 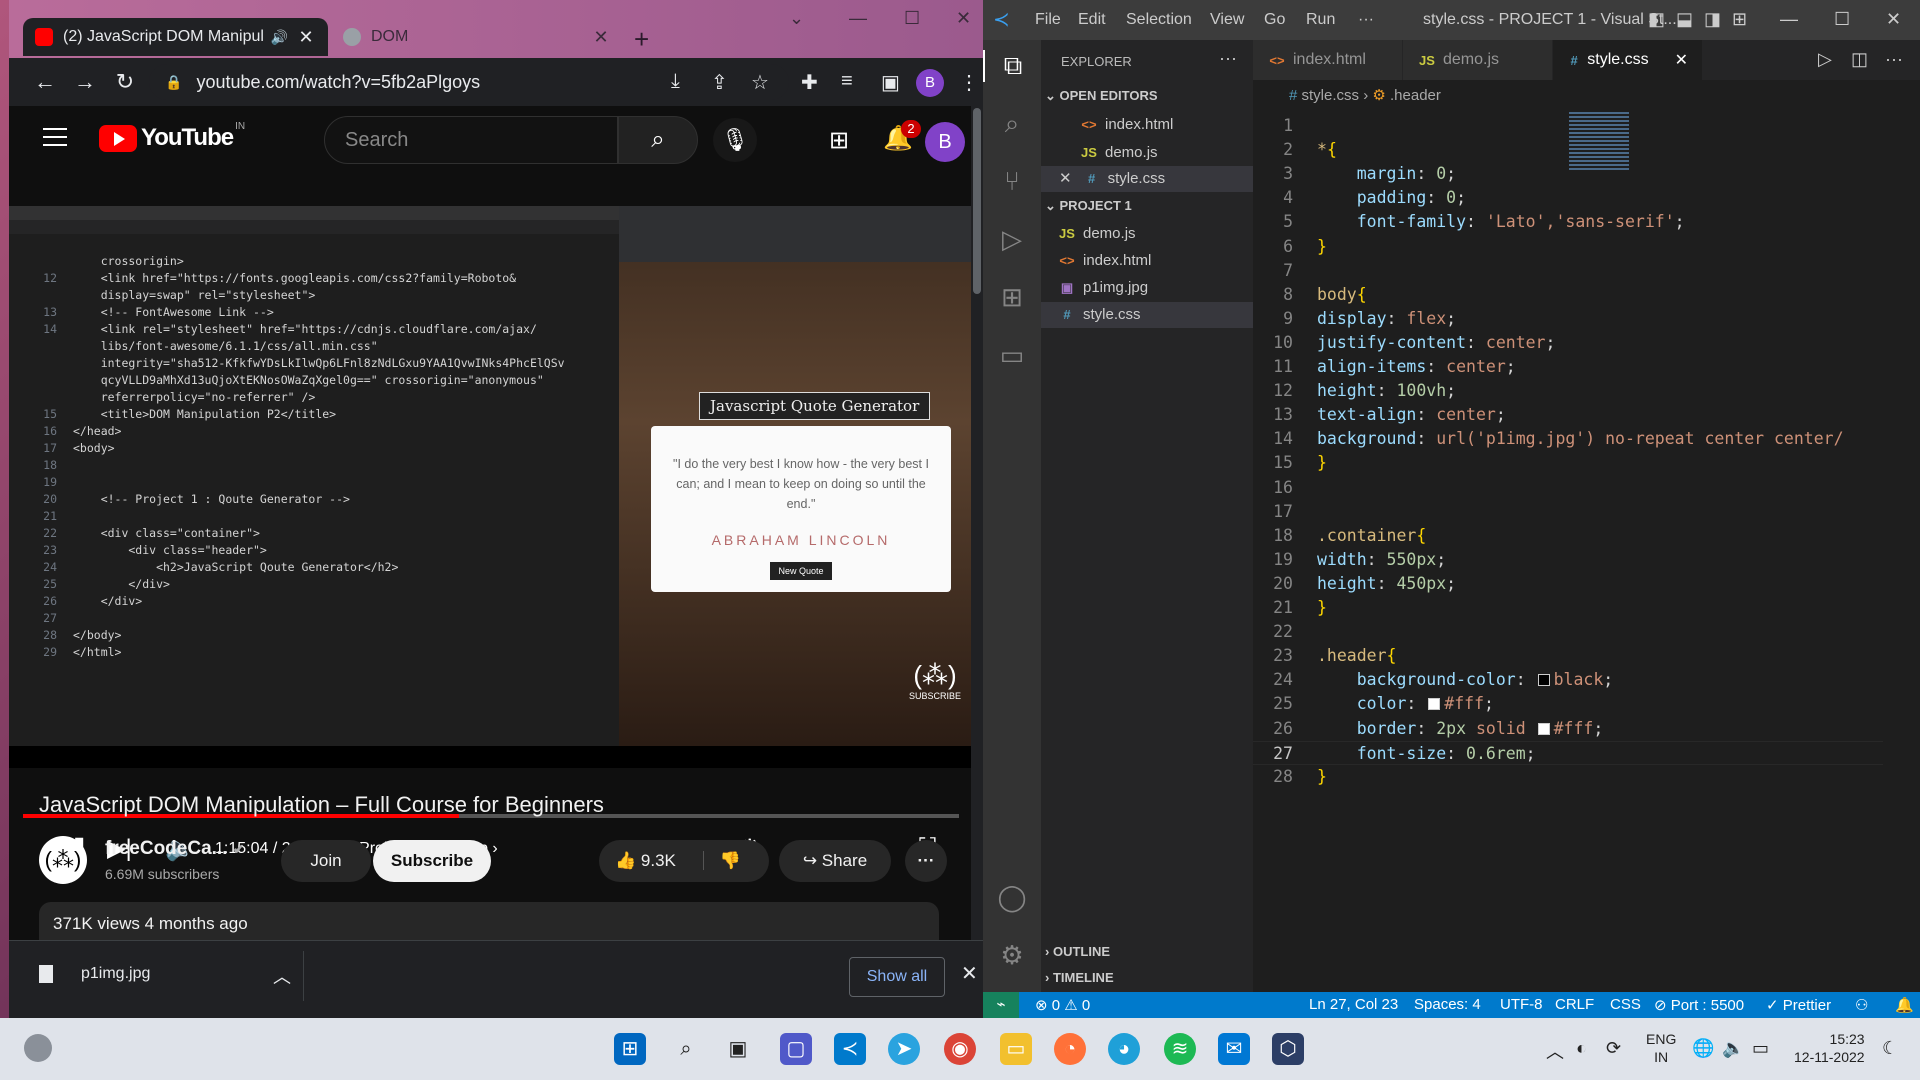 What do you see at coordinates (641, 39) in the screenshot?
I see `new-tab-button: +` at bounding box center [641, 39].